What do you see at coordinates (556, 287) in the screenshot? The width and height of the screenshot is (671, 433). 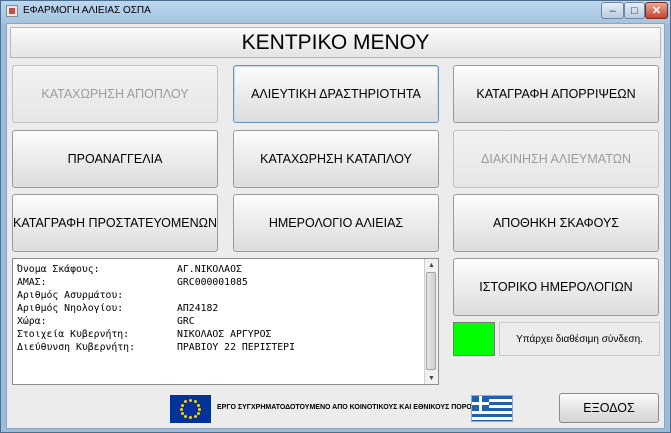 I see `logbook-history-button: ΙΣΤΟΡΙΚΟ ΗΜΕΡΟΛΟΓΙΩΝ` at bounding box center [556, 287].